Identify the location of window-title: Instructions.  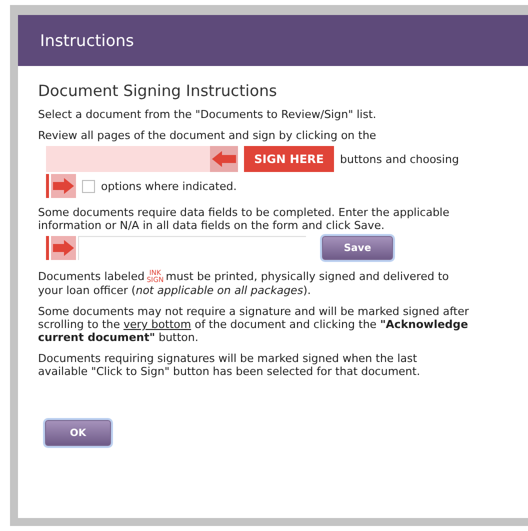
(87, 40).